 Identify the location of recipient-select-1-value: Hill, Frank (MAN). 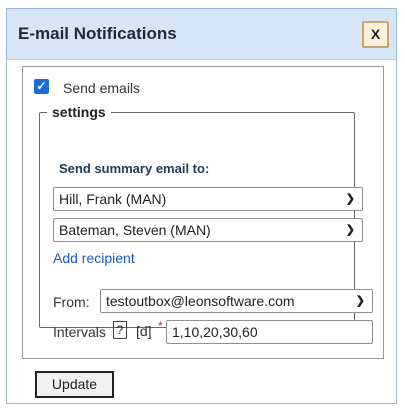
(113, 199).